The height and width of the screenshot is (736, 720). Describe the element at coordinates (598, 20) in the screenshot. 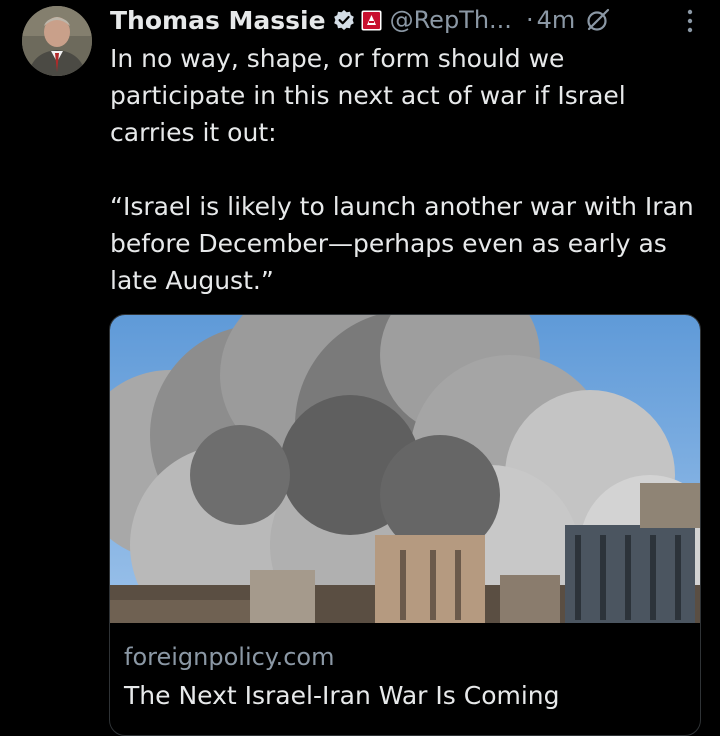

I see `grok-icon` at that location.